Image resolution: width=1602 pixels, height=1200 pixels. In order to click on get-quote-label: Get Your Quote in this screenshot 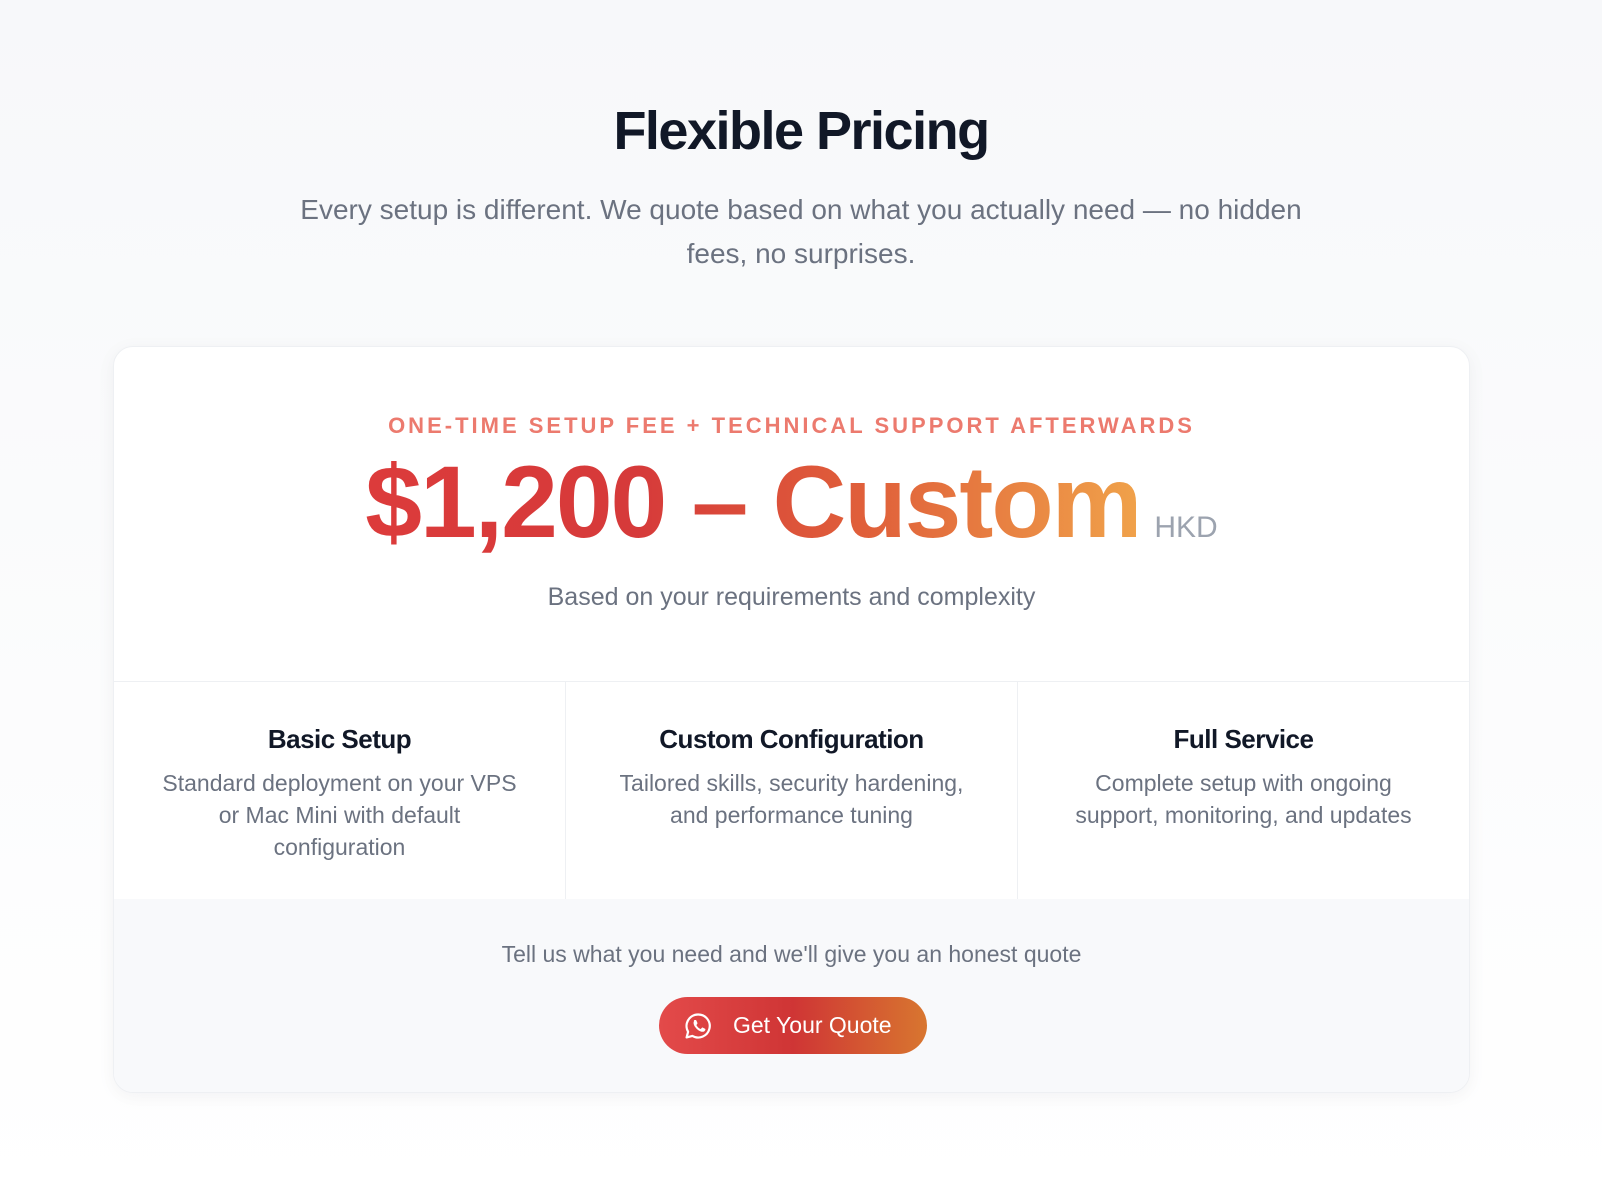, I will do `click(812, 1025)`.